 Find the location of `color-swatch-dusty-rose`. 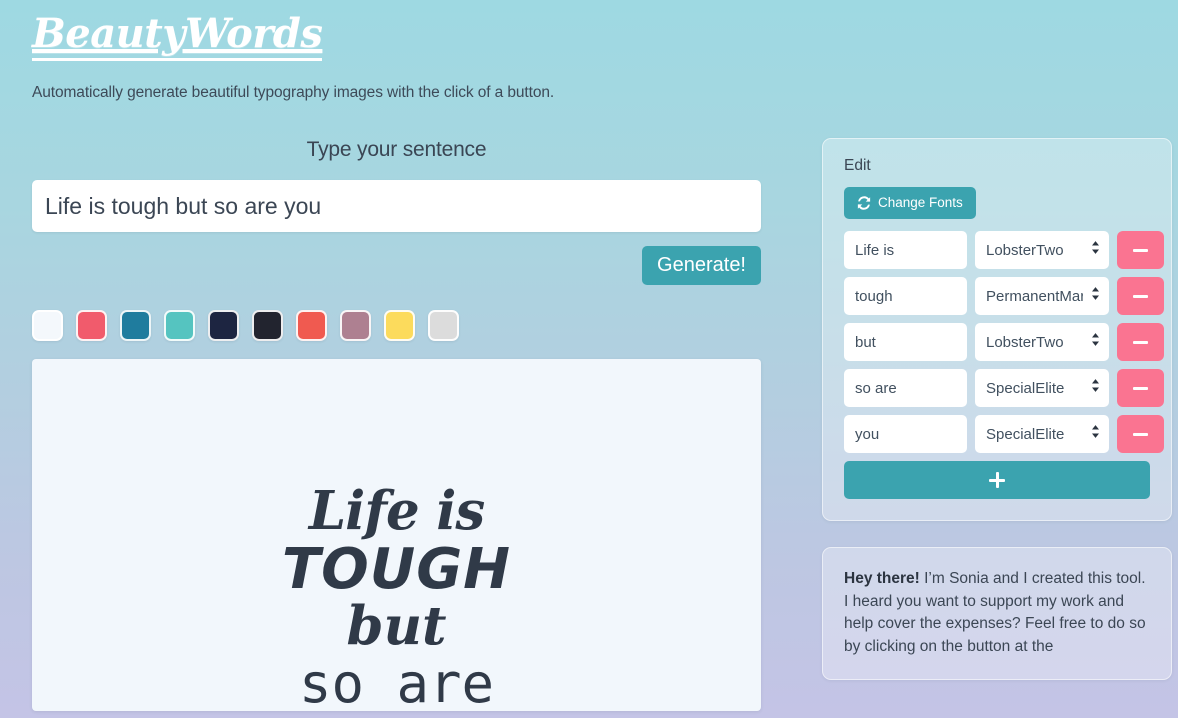

color-swatch-dusty-rose is located at coordinates (355, 326).